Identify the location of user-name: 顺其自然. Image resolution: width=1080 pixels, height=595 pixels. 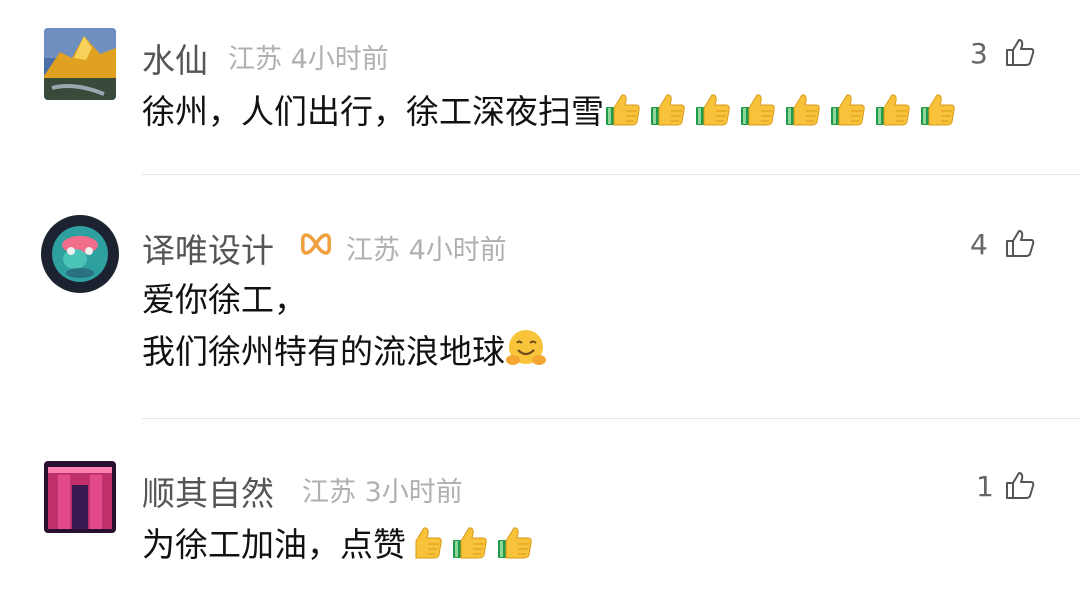
(208, 491).